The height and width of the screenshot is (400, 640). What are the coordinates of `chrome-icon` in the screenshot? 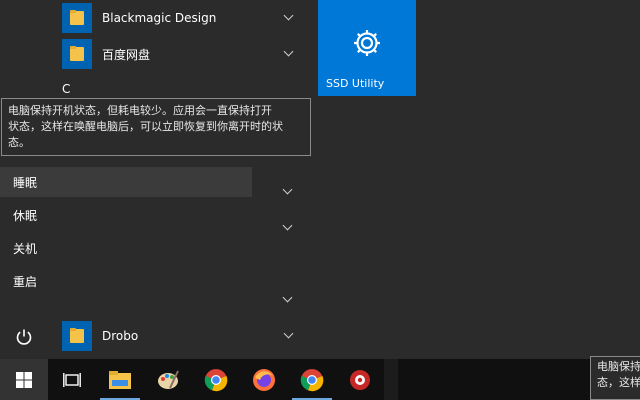 It's located at (216, 379).